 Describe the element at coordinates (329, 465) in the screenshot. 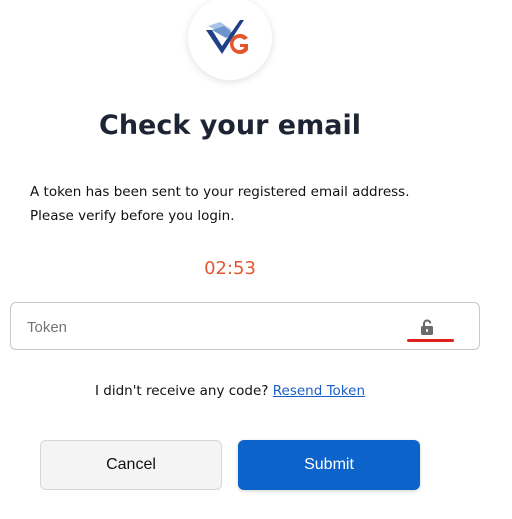

I see `submit-button: Submit` at that location.